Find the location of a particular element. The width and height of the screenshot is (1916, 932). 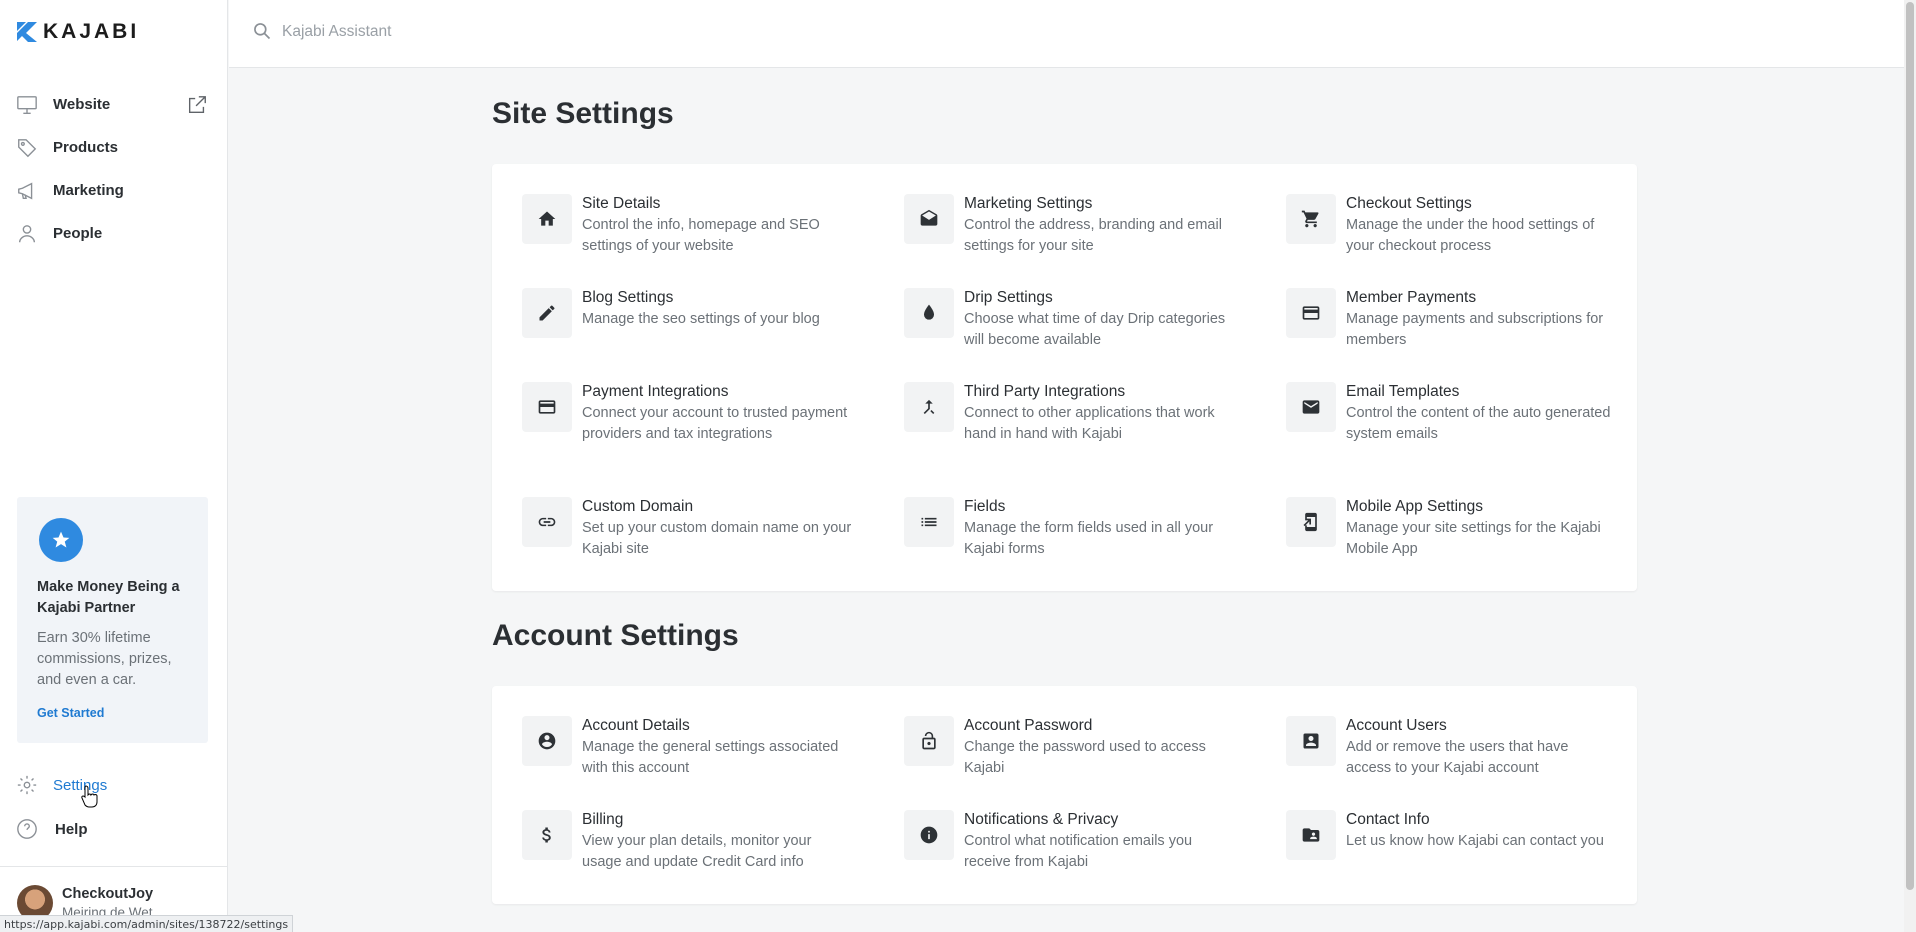

sidebar-item-marketing: Marketing is located at coordinates (114, 190).